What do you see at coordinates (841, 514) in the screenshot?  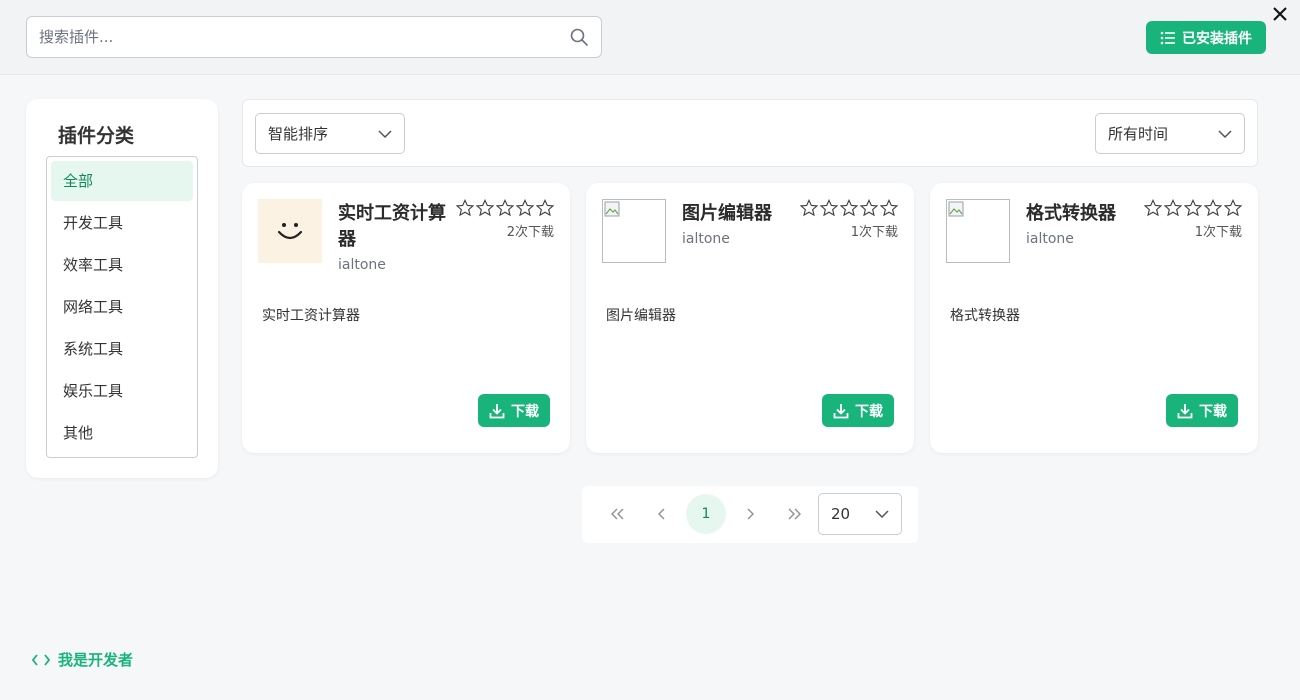 I see `page-size-value: 20` at bounding box center [841, 514].